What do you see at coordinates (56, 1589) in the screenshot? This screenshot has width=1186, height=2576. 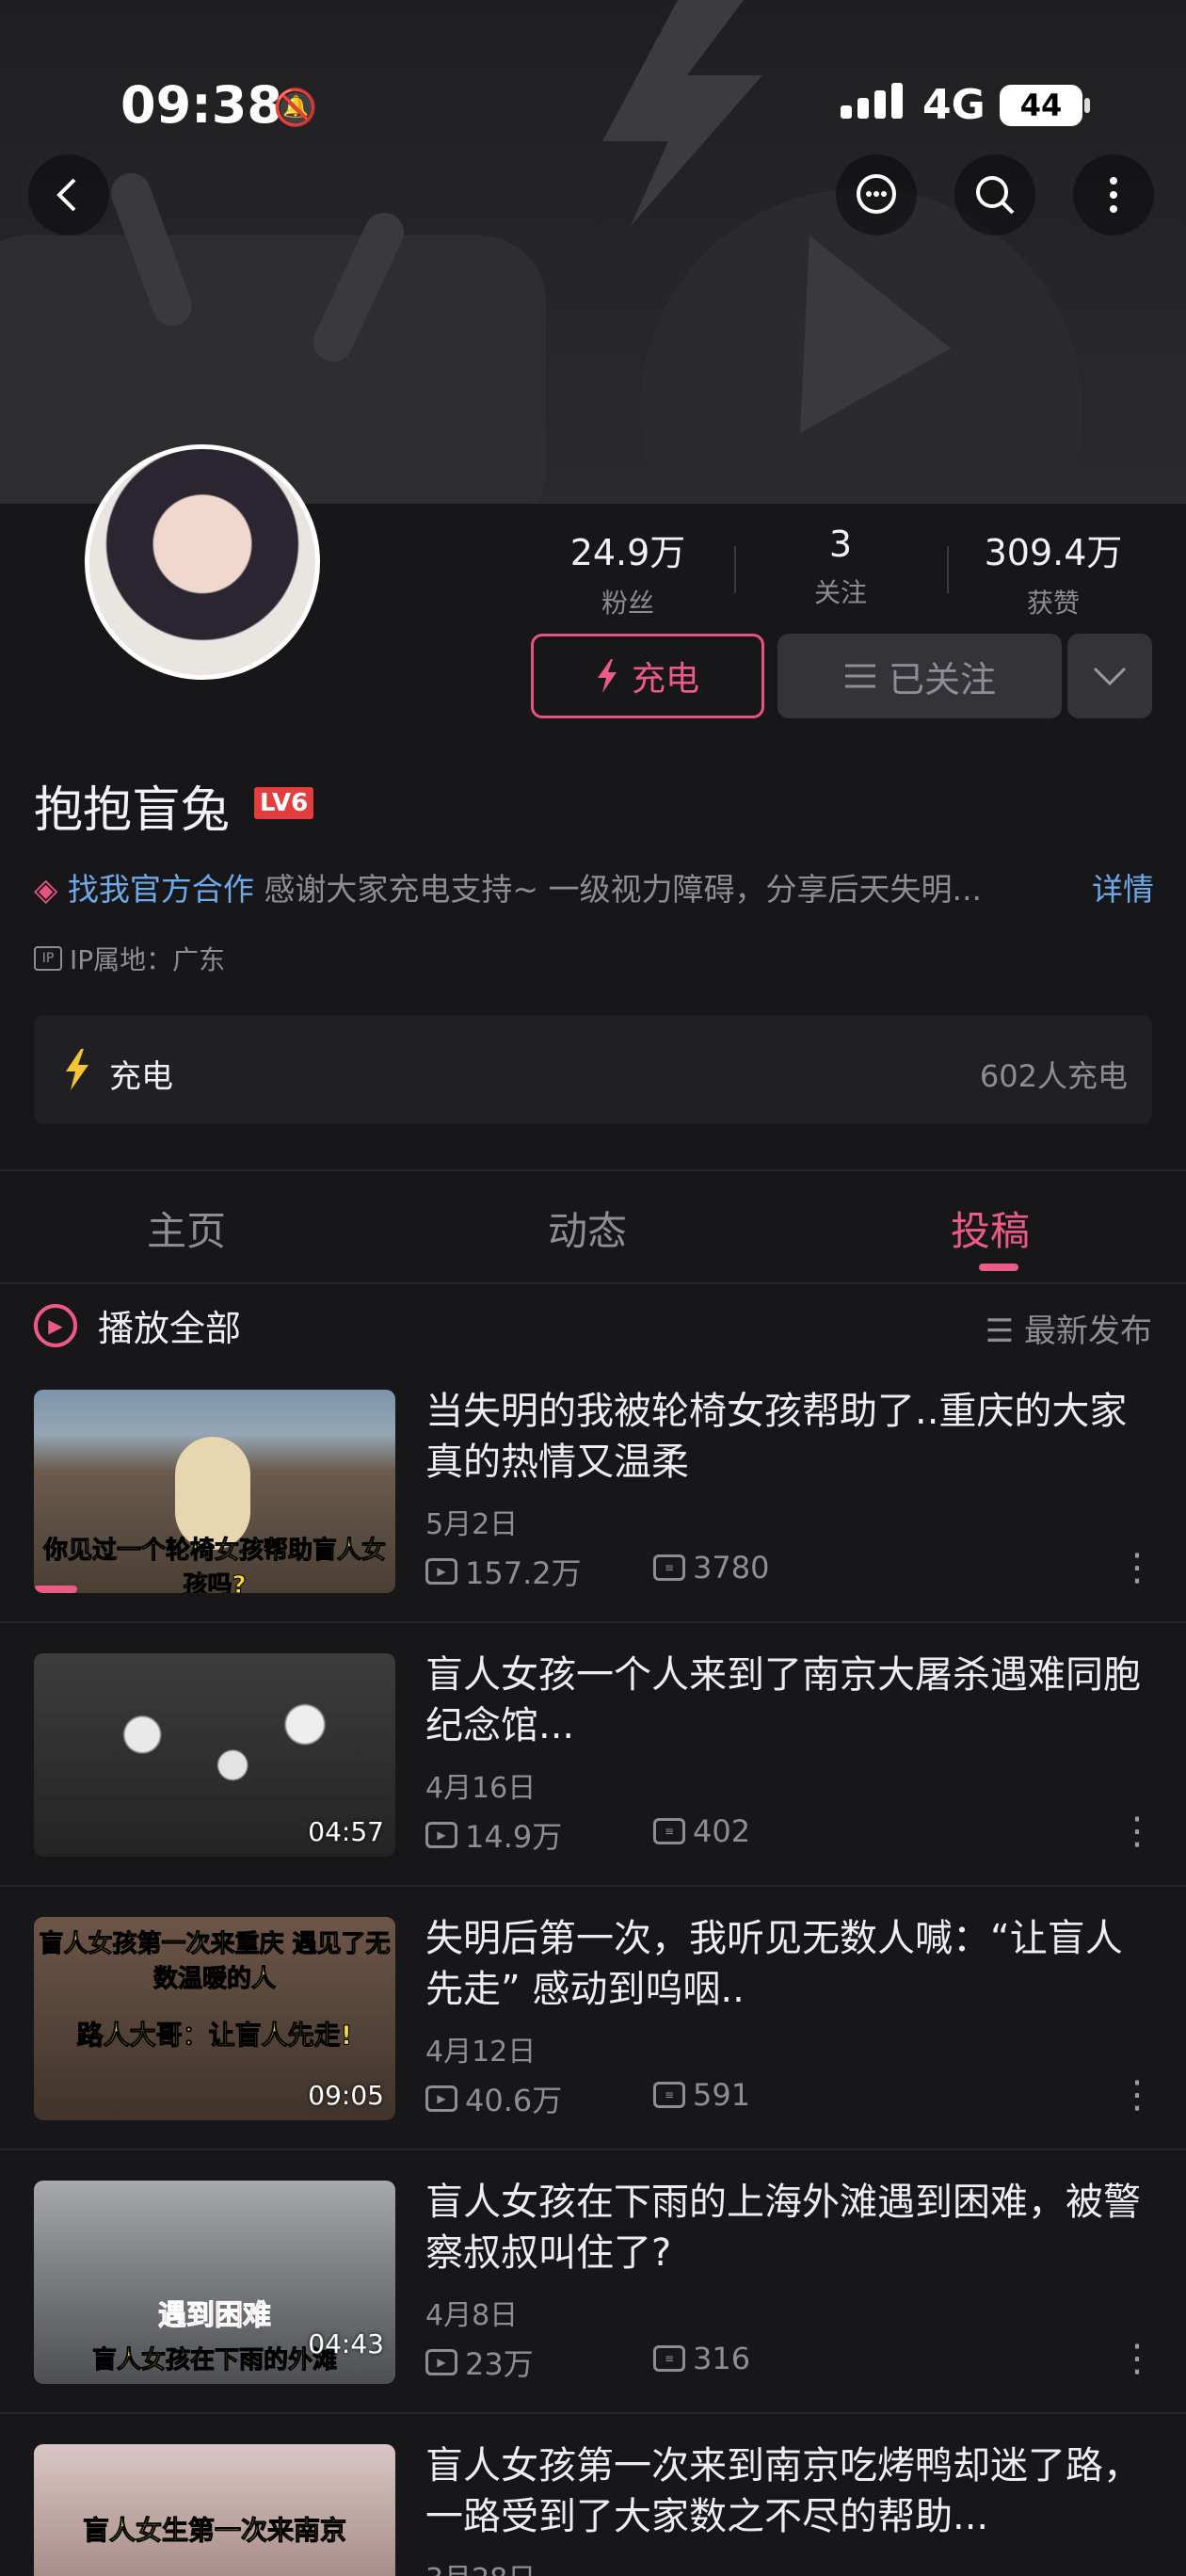 I see `watch-progress` at bounding box center [56, 1589].